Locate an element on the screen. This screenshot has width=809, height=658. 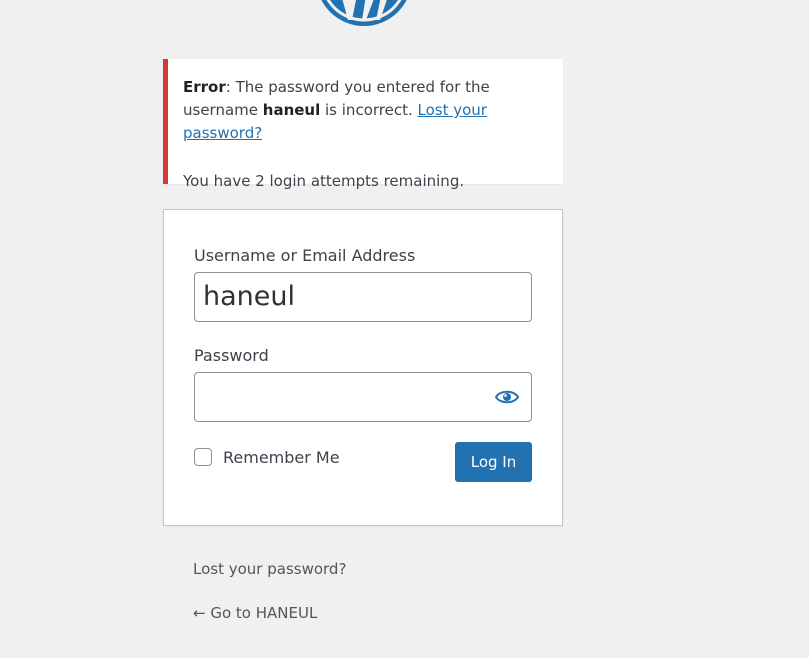
error-message-part2: is incorrect. is located at coordinates (369, 110).